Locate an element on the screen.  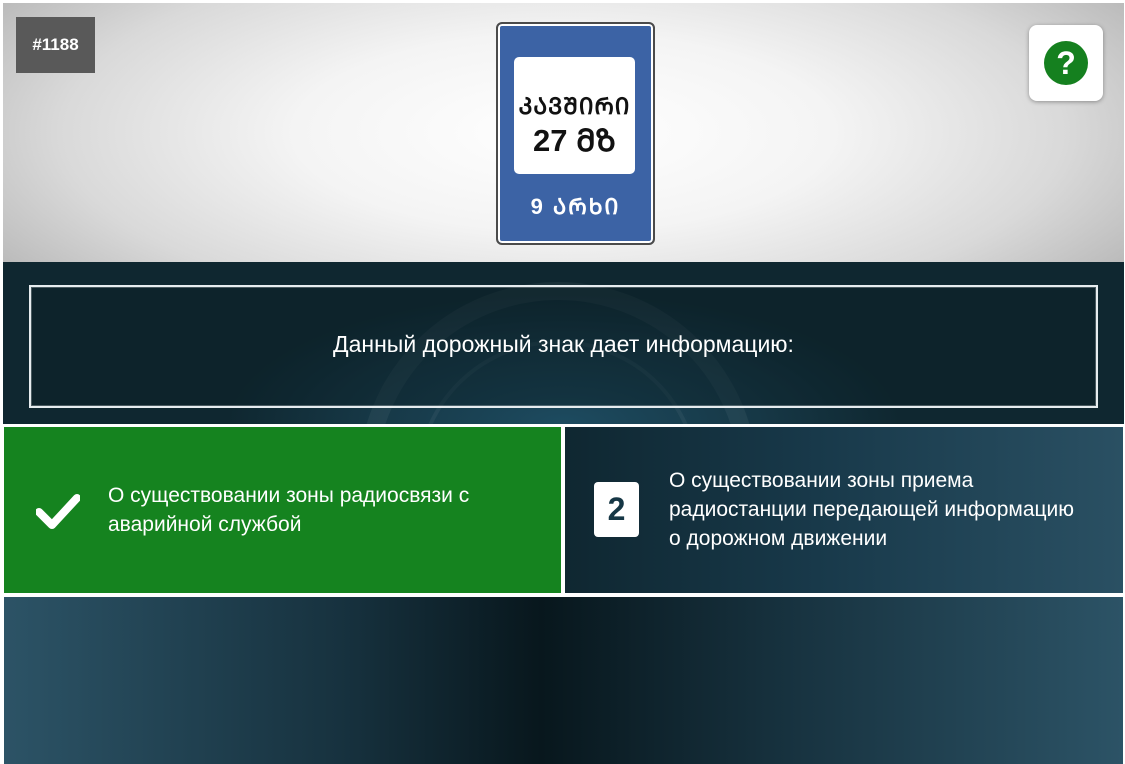
answer-number-badge: 2 is located at coordinates (616, 509).